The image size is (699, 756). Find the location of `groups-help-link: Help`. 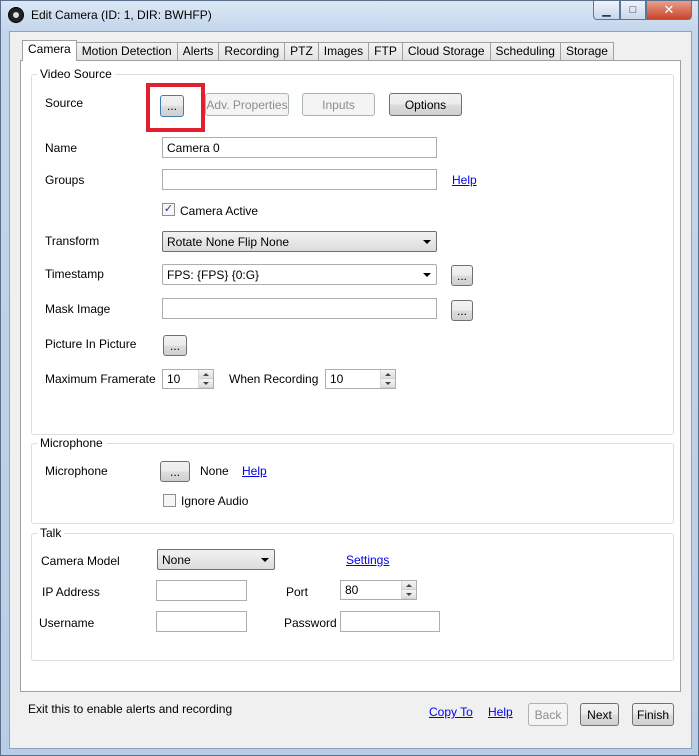

groups-help-link: Help is located at coordinates (464, 180).